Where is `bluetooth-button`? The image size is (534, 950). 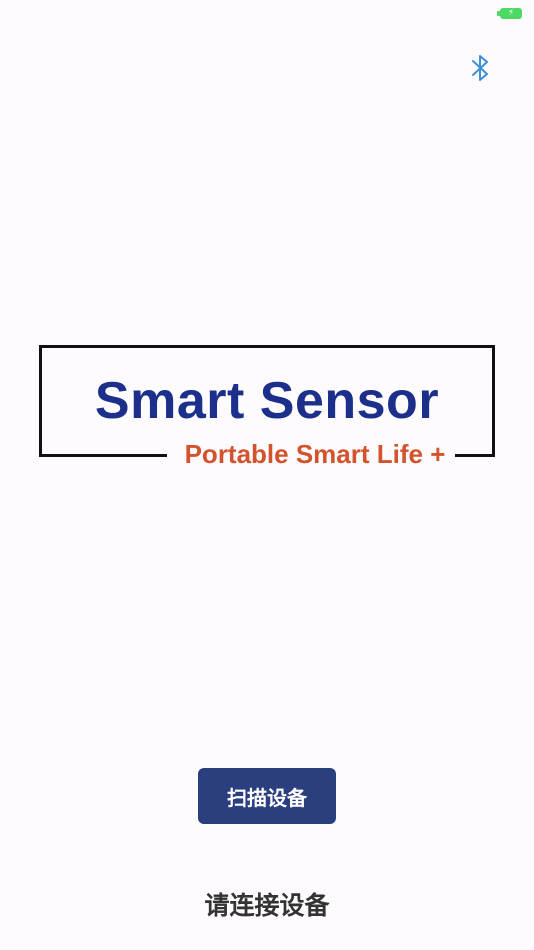
bluetooth-button is located at coordinates (480, 68).